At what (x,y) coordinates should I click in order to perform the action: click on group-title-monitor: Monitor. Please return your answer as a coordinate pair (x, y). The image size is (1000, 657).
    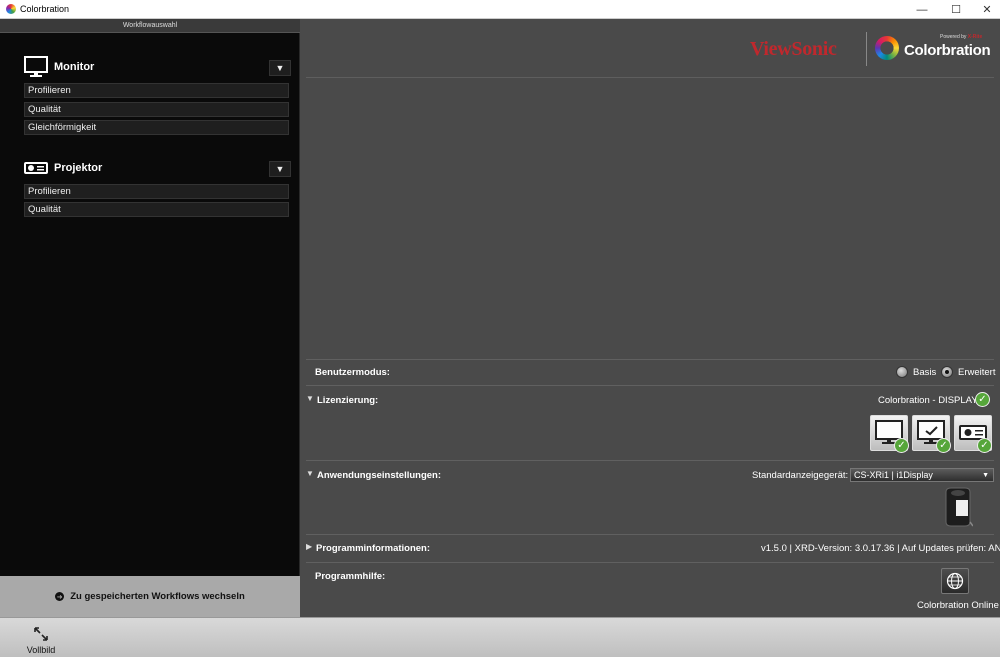
    Looking at the image, I should click on (59, 67).